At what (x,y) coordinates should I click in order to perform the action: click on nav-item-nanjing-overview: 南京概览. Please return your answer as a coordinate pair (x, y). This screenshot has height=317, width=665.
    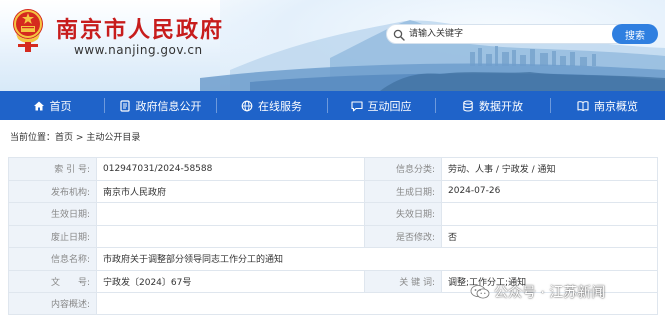
    Looking at the image, I should click on (607, 105).